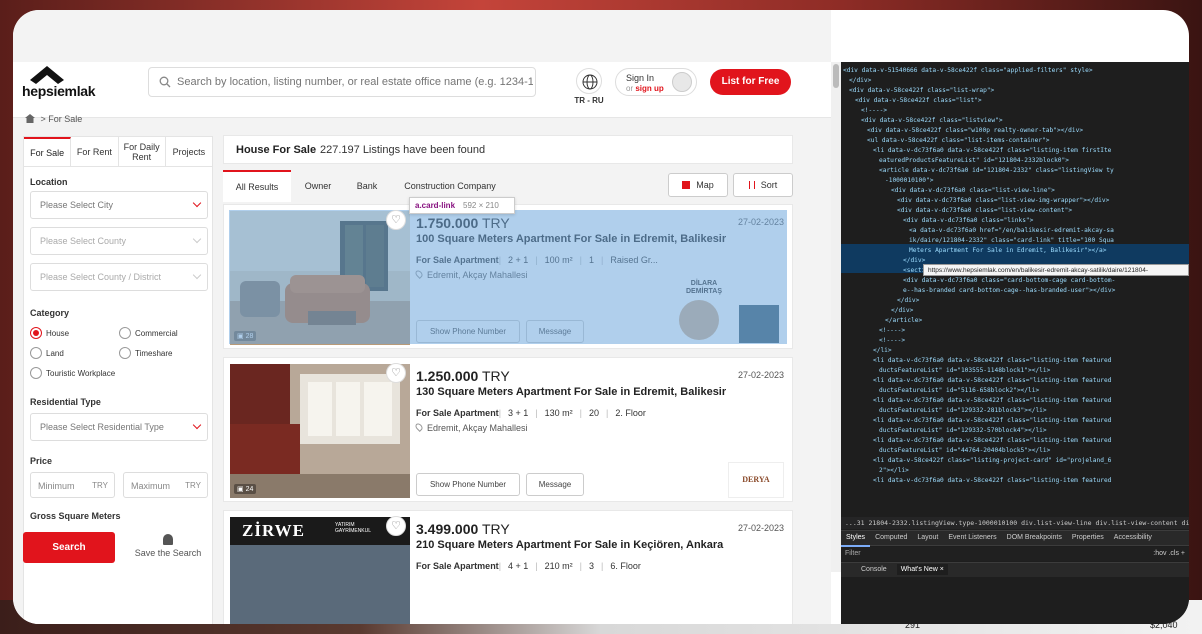  Describe the element at coordinates (47, 353) in the screenshot. I see `radio-land: Land` at that location.